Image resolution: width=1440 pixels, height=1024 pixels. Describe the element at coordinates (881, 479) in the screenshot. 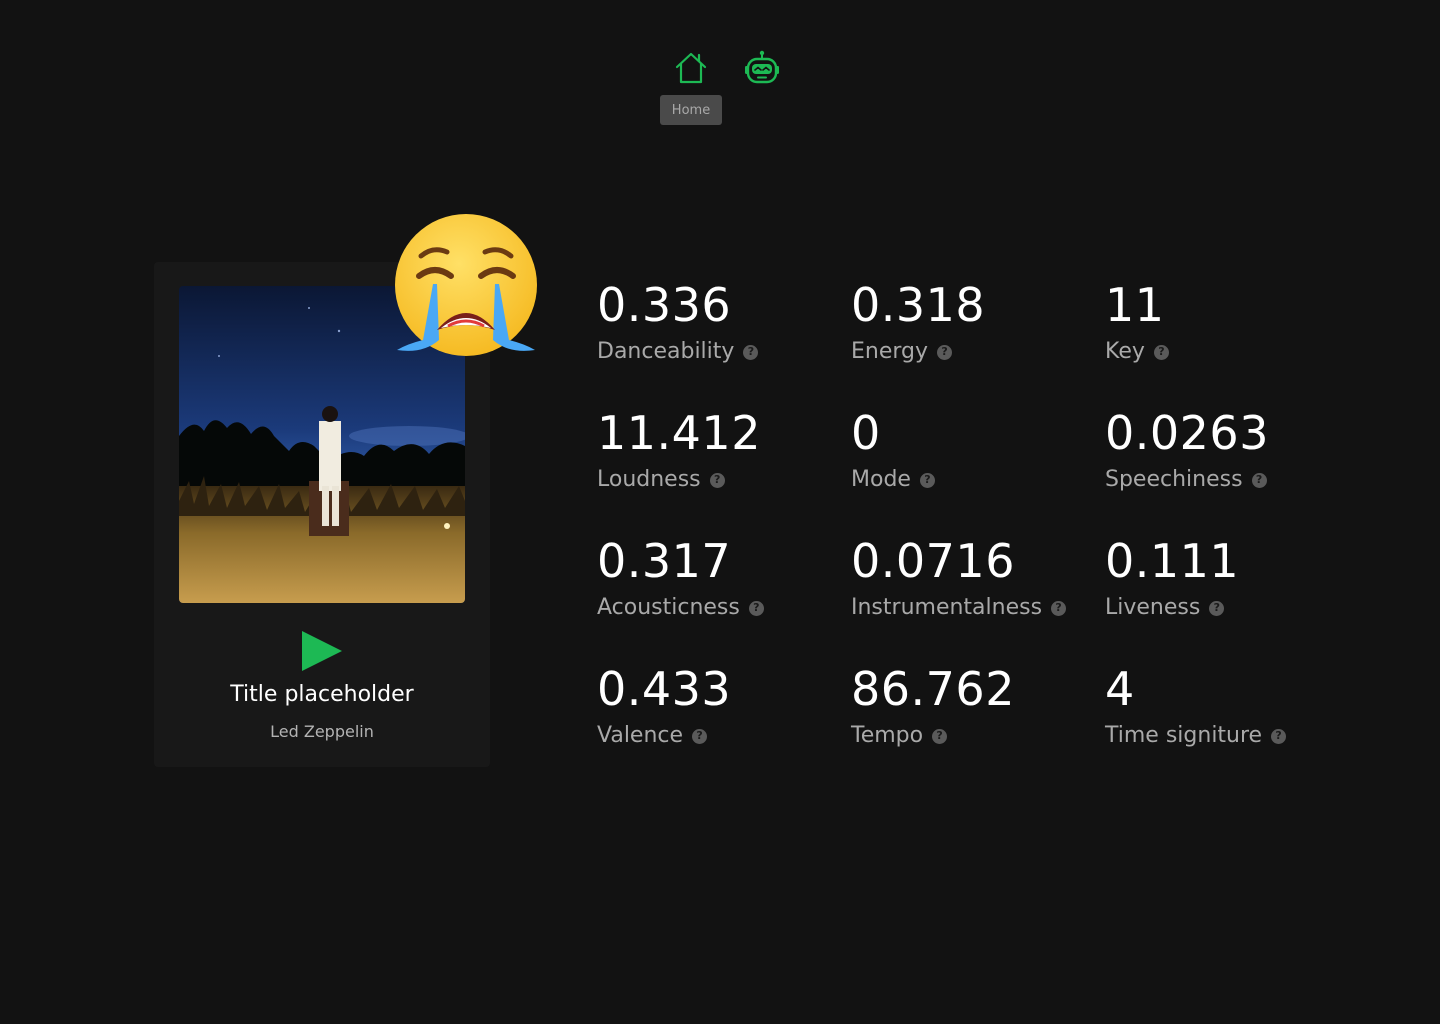

I see `stat-label-text: Mode` at that location.